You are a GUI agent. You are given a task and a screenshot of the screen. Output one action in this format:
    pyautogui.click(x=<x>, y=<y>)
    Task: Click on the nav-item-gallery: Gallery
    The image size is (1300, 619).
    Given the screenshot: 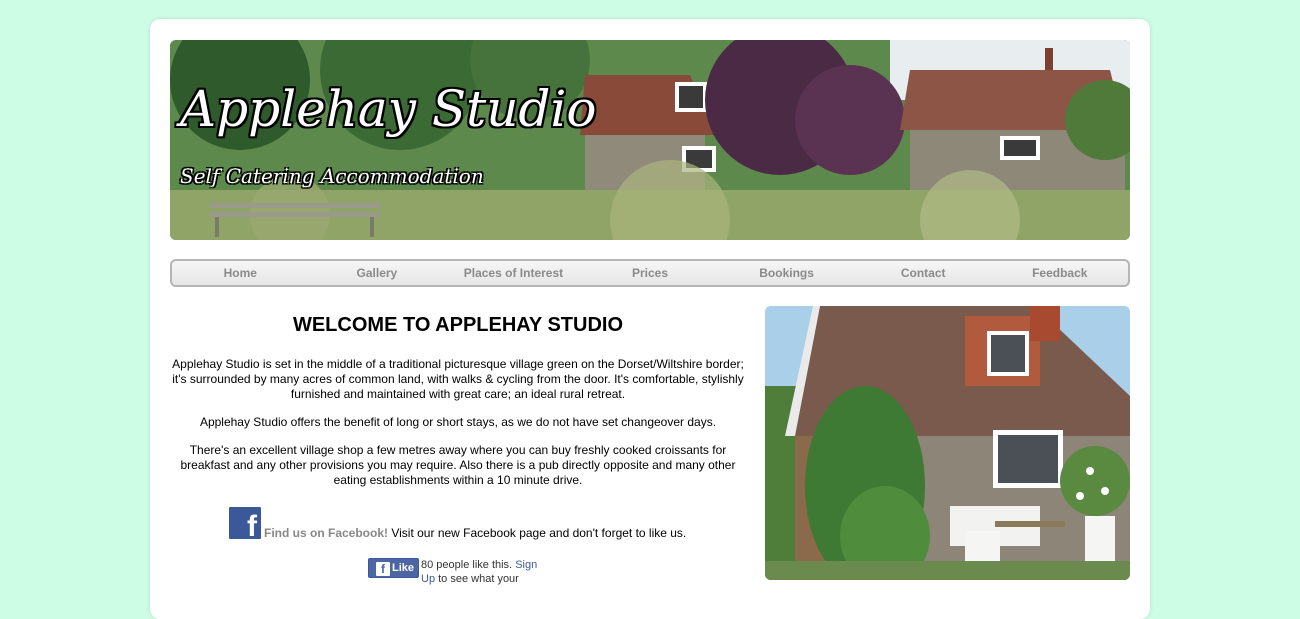 What is the action you would take?
    pyautogui.click(x=377, y=273)
    